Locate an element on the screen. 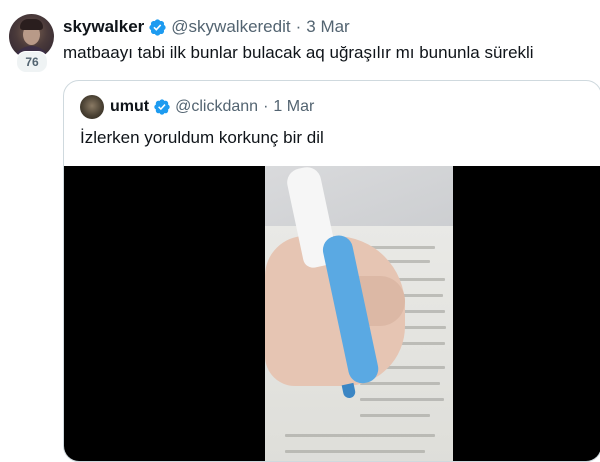  author-name: skywalker is located at coordinates (103, 27).